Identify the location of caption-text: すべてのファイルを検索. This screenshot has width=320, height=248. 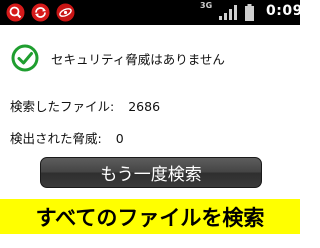
(150, 217).